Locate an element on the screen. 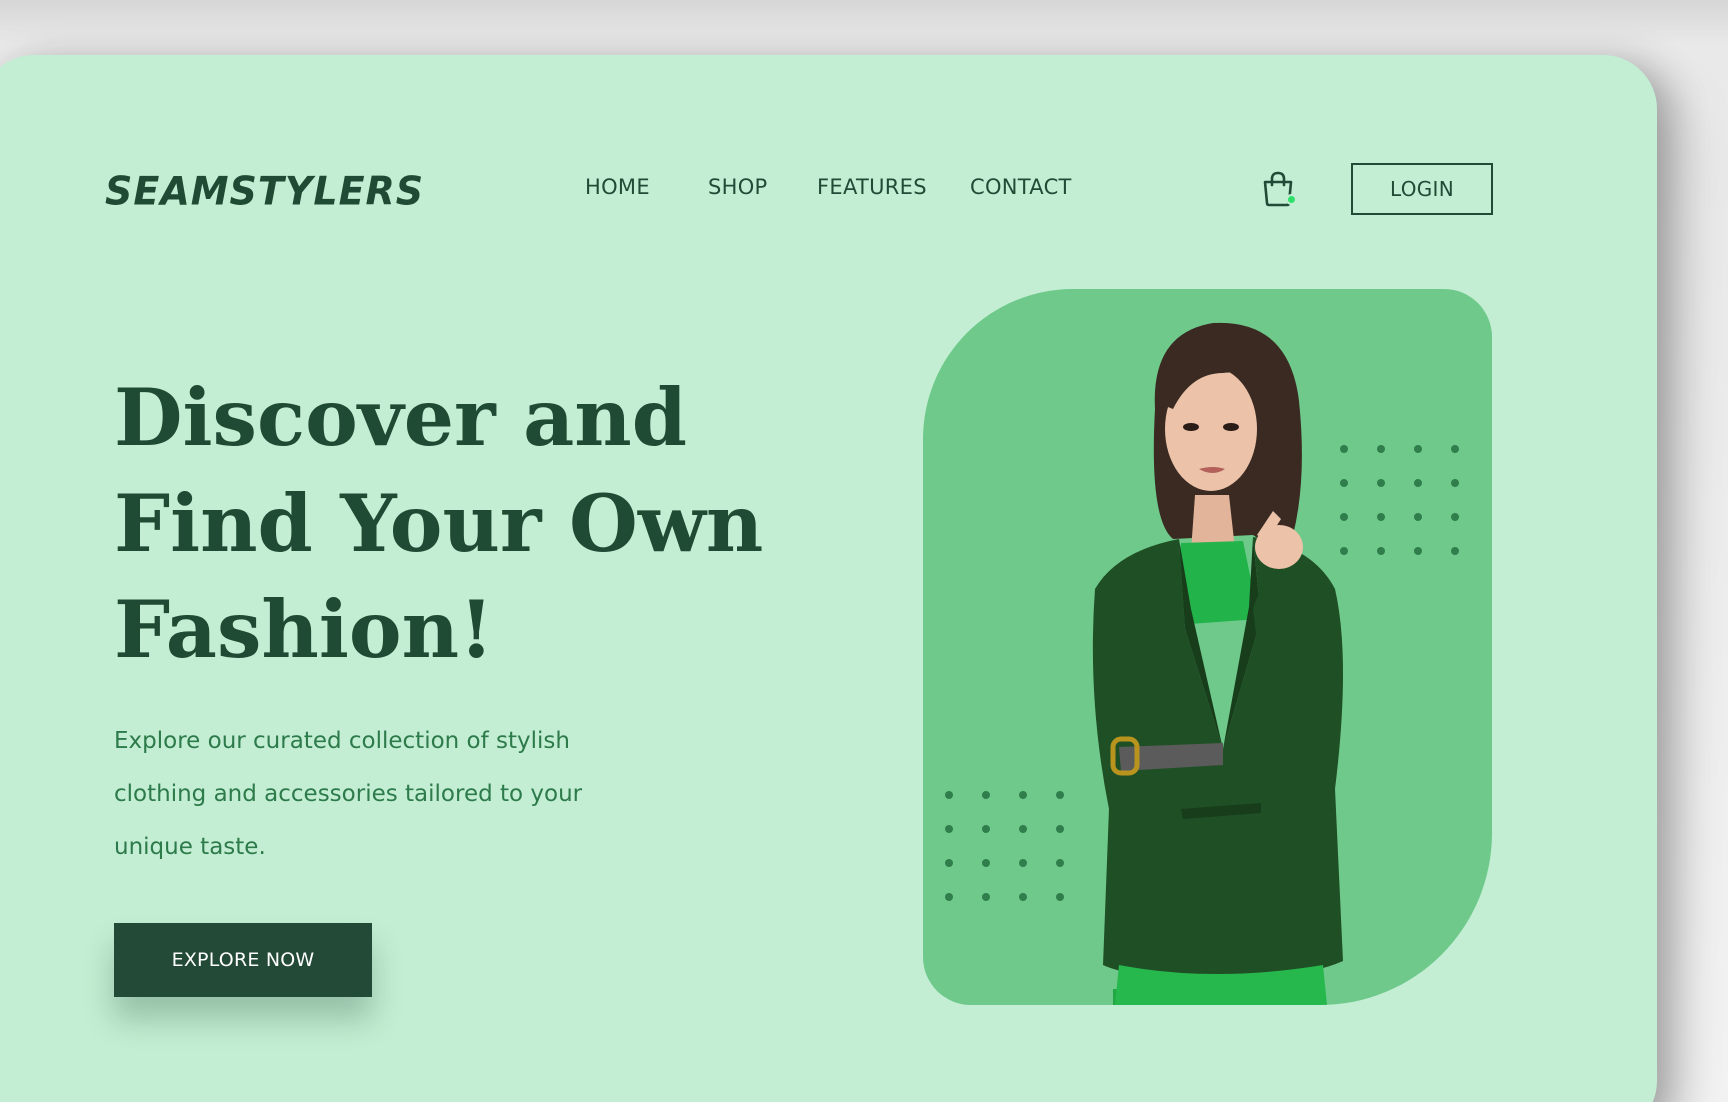 Image resolution: width=1728 pixels, height=1102 pixels. explore-now-button: EXPLORE NOW is located at coordinates (243, 960).